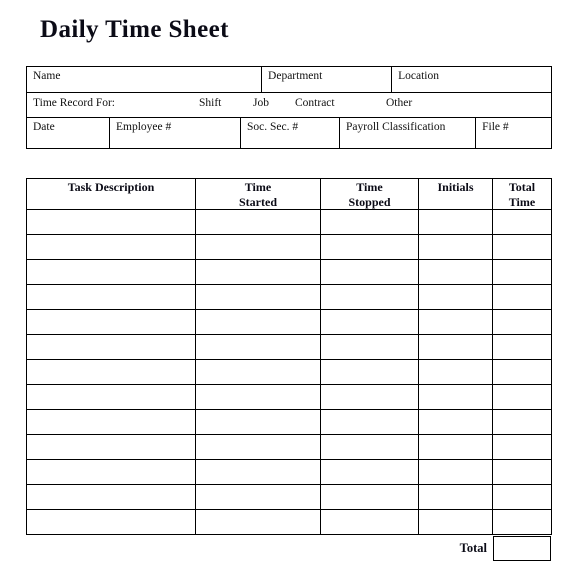 This screenshot has width=580, height=580. What do you see at coordinates (399, 103) in the screenshot?
I see `option-other: Other` at bounding box center [399, 103].